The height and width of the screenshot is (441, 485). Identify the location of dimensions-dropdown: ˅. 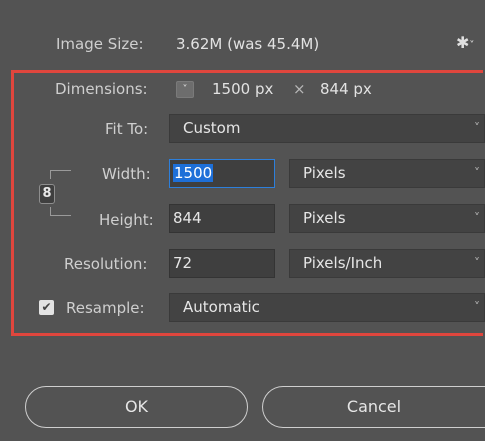
(185, 89).